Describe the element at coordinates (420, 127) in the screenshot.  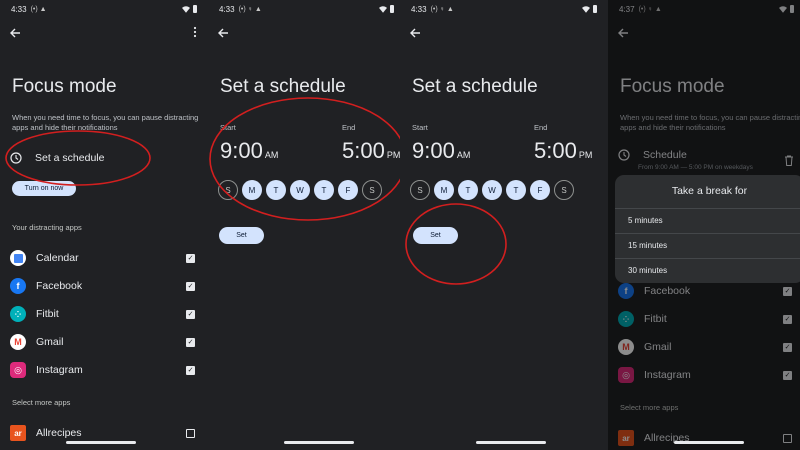
I see `start-label: Start` at that location.